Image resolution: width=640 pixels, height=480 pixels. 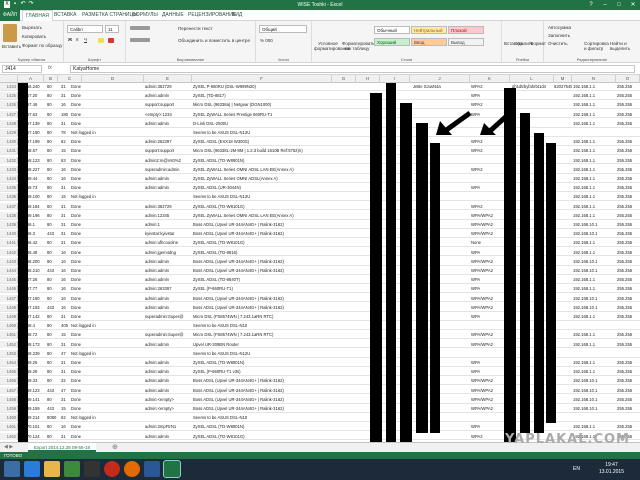 What do you see at coordinates (237, 15) in the screenshot?
I see `tab-view: ВИД` at bounding box center [237, 15].